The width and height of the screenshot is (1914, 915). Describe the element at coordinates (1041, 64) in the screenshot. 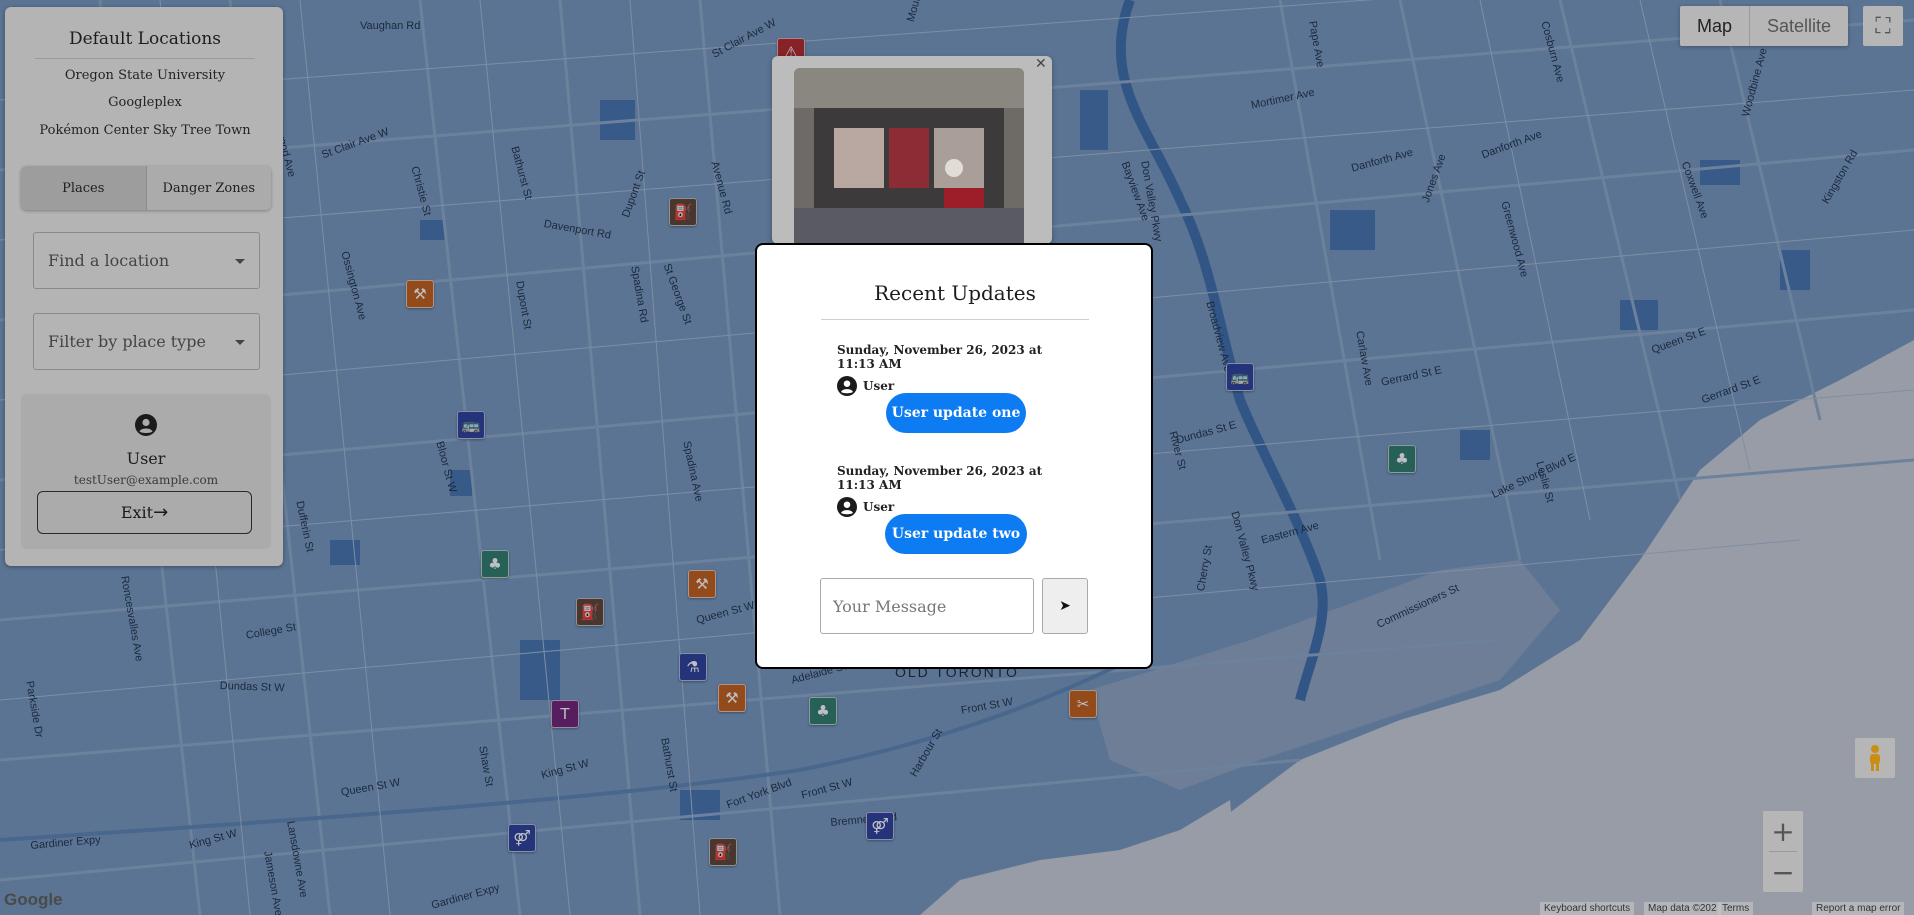

I see `close-icon: ✕` at that location.